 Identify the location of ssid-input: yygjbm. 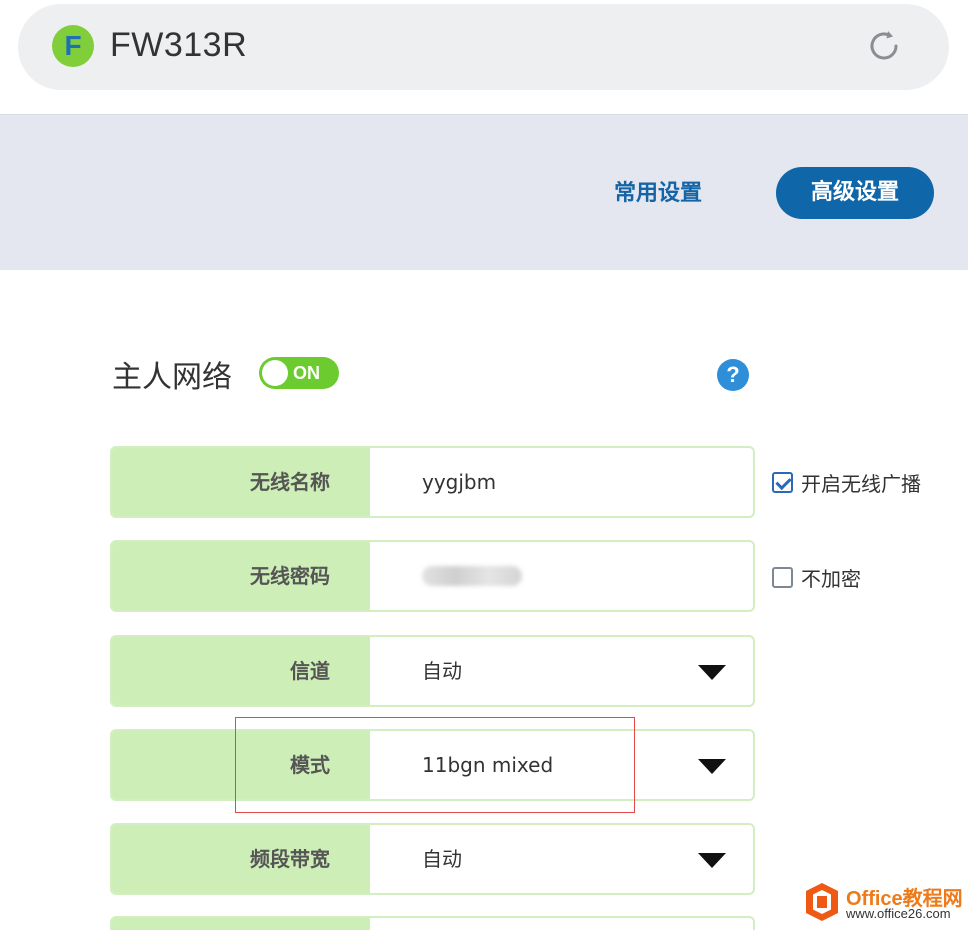
(459, 482).